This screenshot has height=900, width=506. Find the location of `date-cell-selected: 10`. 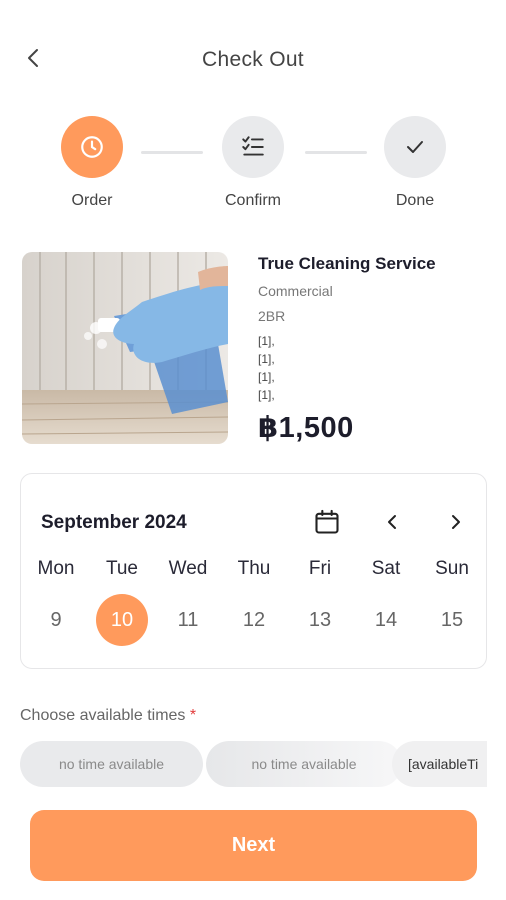

date-cell-selected: 10 is located at coordinates (122, 620).